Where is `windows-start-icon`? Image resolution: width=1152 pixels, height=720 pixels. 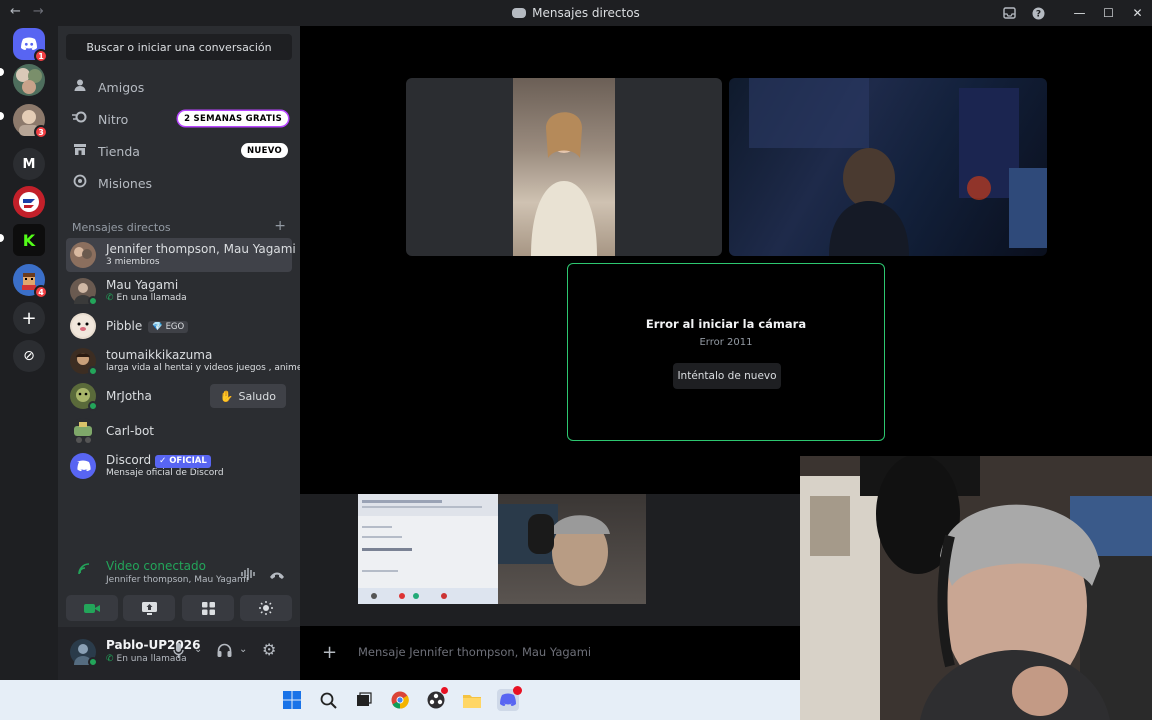 windows-start-icon is located at coordinates (292, 700).